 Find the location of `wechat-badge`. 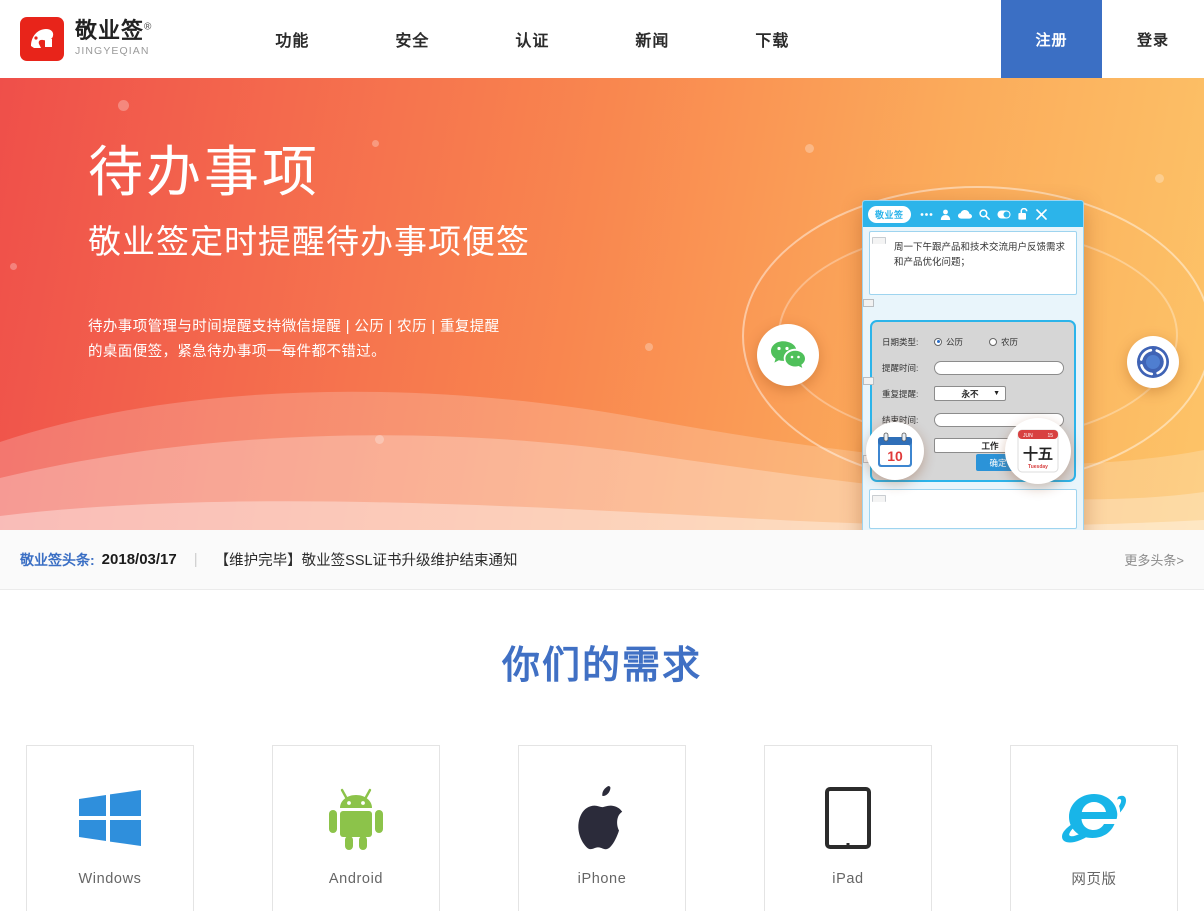

wechat-badge is located at coordinates (788, 355).